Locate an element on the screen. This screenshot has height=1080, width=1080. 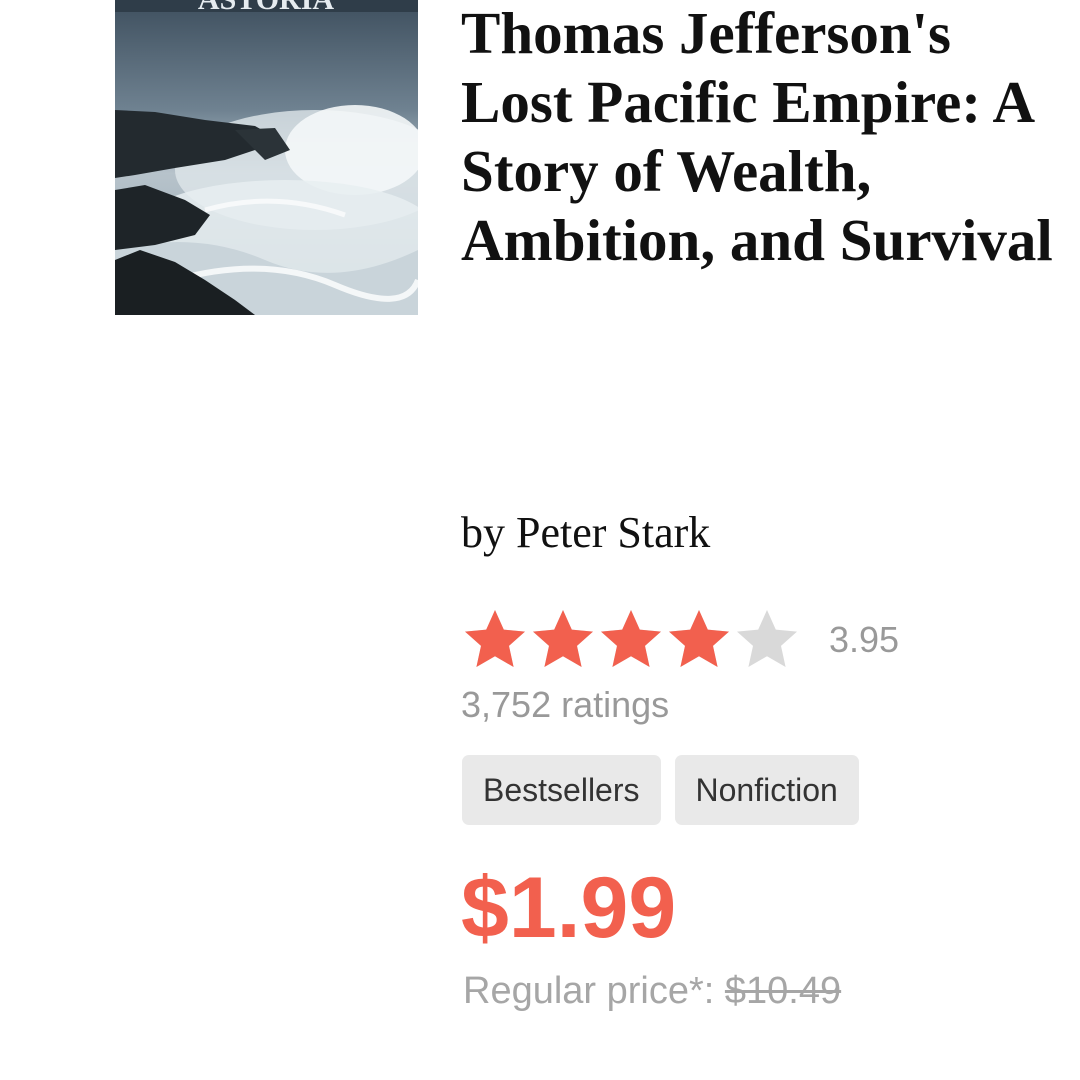
rating-row: 3.95 is located at coordinates (680, 640).